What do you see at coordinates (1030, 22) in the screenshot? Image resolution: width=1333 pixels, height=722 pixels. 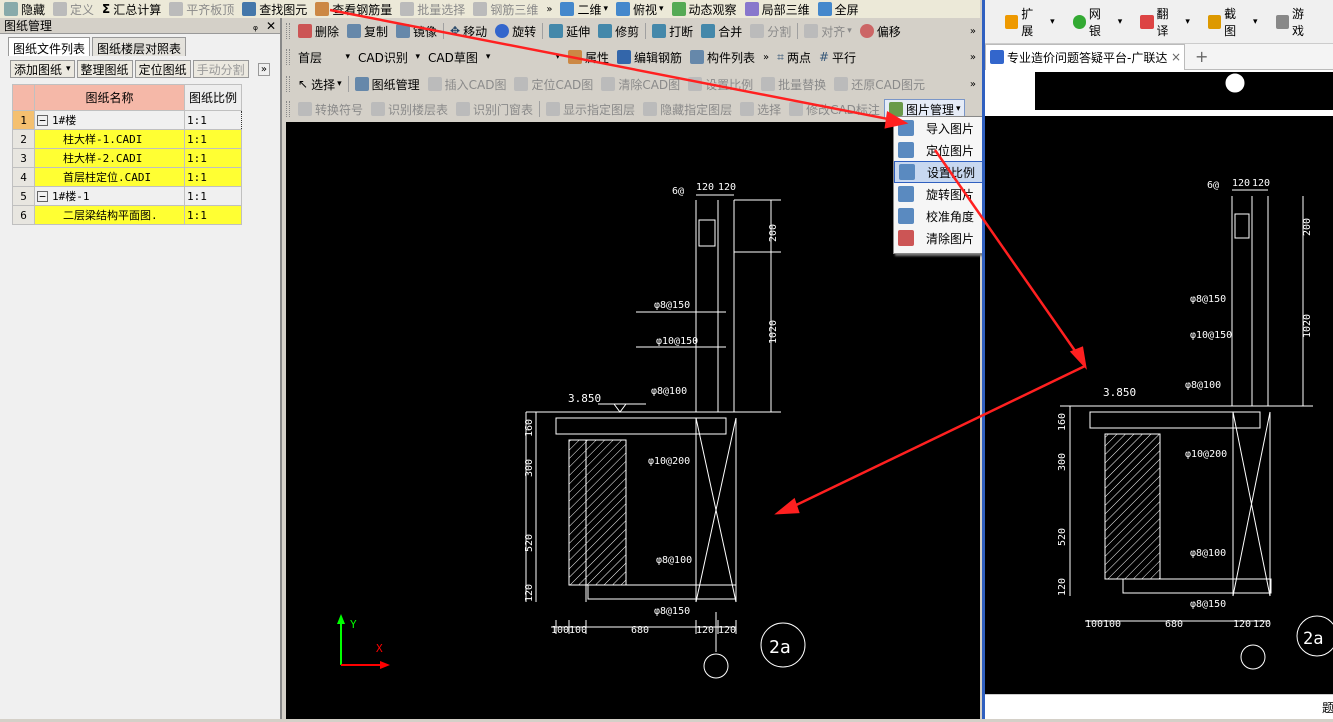 I see `extension-button: 扩展 ▾` at bounding box center [1030, 22].